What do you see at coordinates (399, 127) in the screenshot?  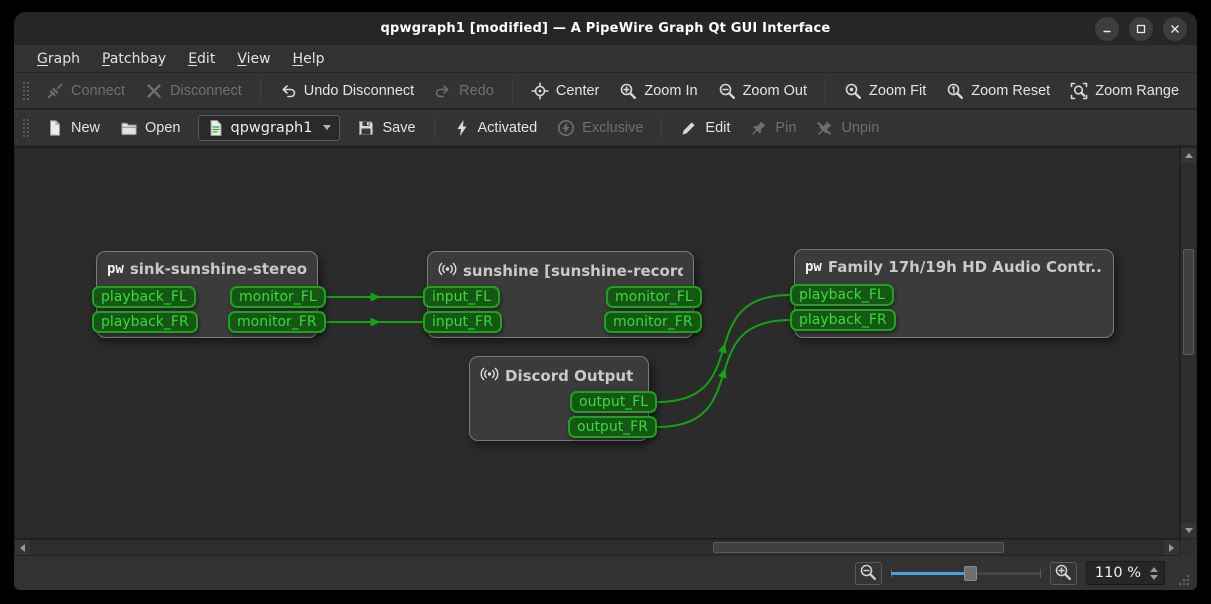 I see `toolbar-button-label: Save` at bounding box center [399, 127].